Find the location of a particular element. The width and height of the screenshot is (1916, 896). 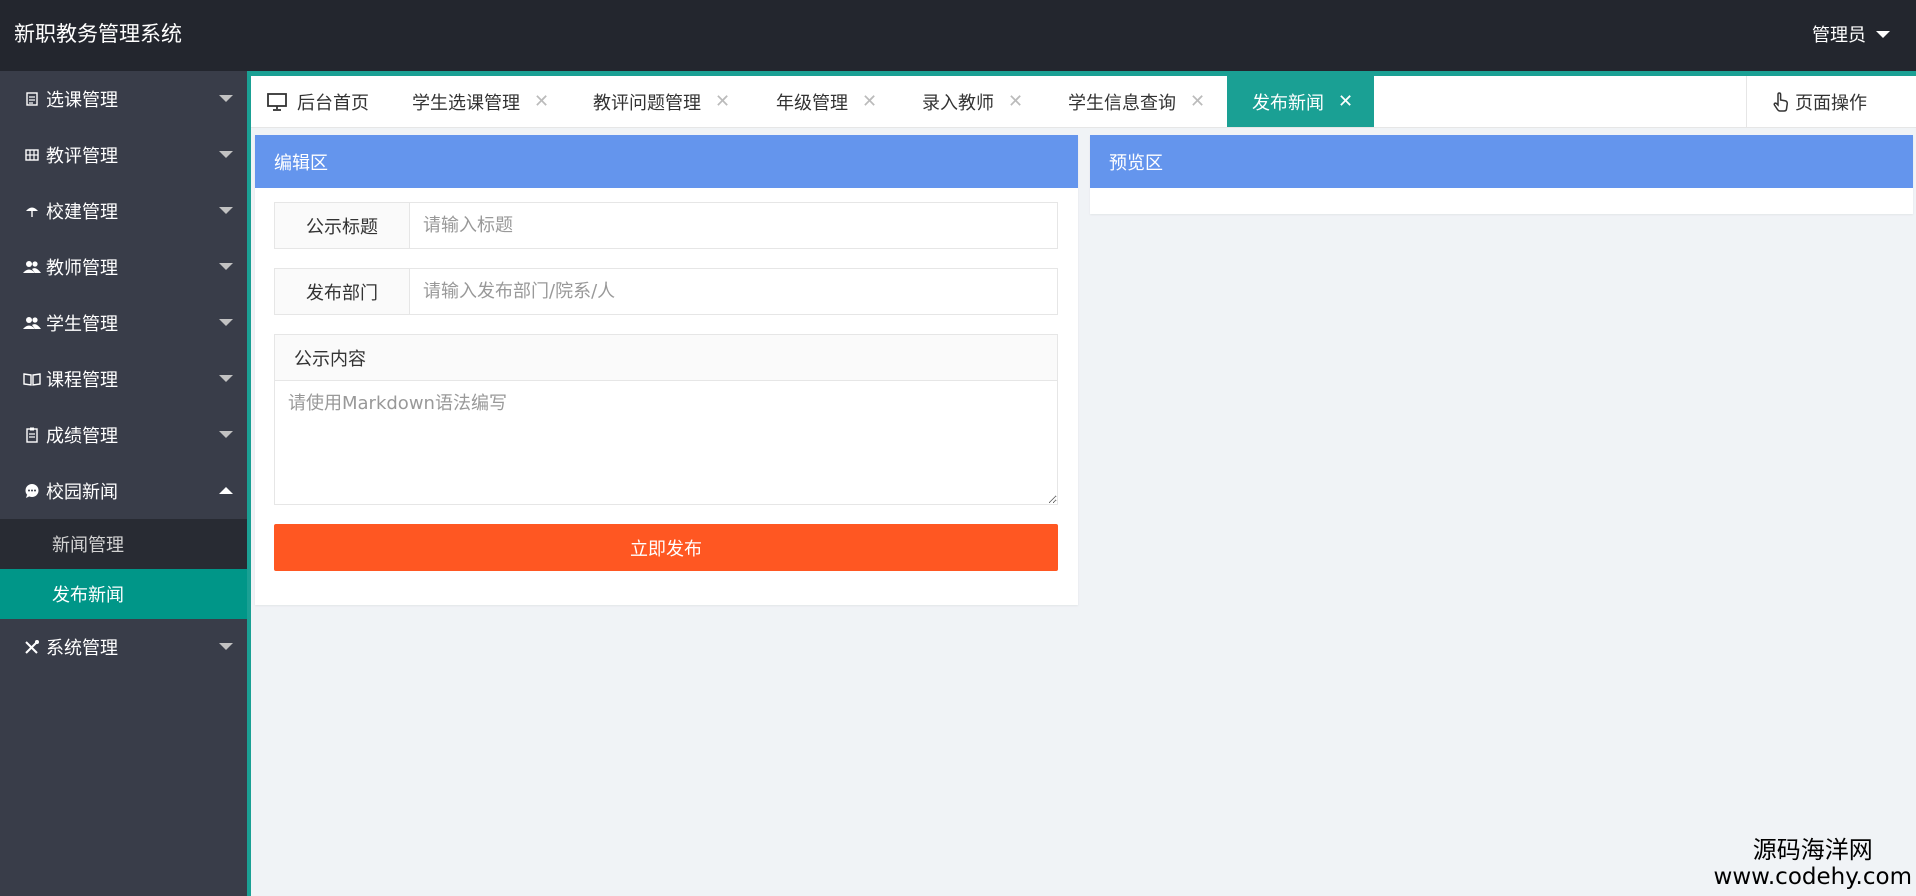

campus-news-submenu: 新闻管理 发布新闻 is located at coordinates (123, 569).